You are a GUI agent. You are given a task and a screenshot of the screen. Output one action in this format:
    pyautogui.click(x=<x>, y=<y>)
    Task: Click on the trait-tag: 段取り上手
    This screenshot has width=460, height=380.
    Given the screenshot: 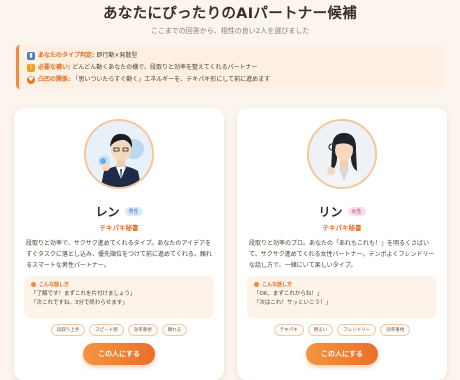 What is the action you would take?
    pyautogui.click(x=68, y=330)
    